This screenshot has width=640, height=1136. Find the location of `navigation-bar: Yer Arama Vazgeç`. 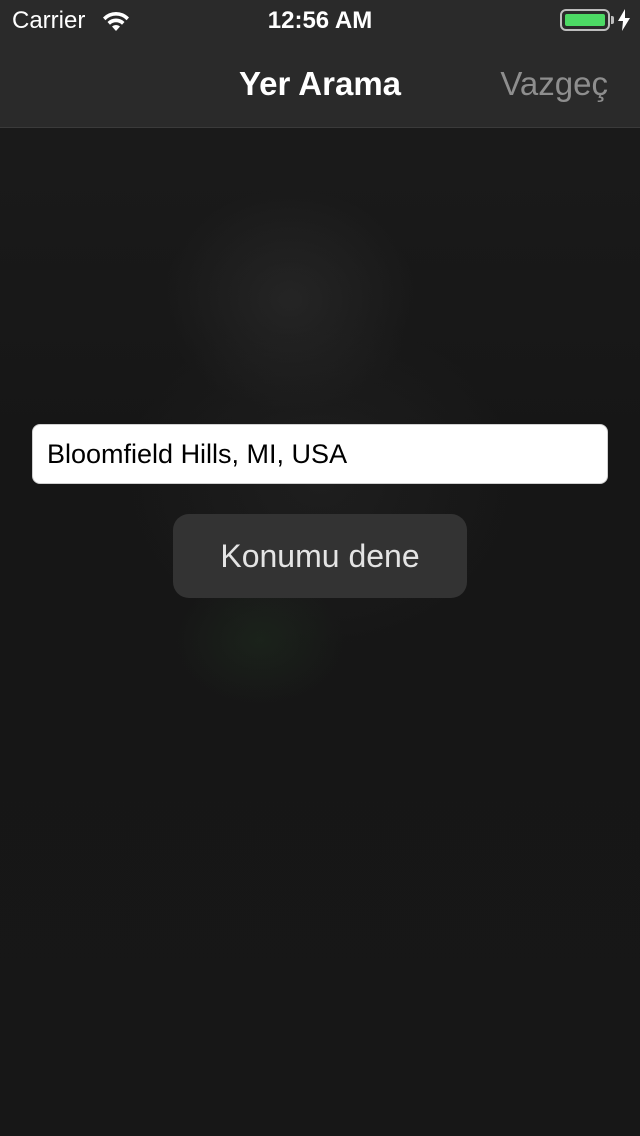

navigation-bar: Yer Arama Vazgeç is located at coordinates (320, 84).